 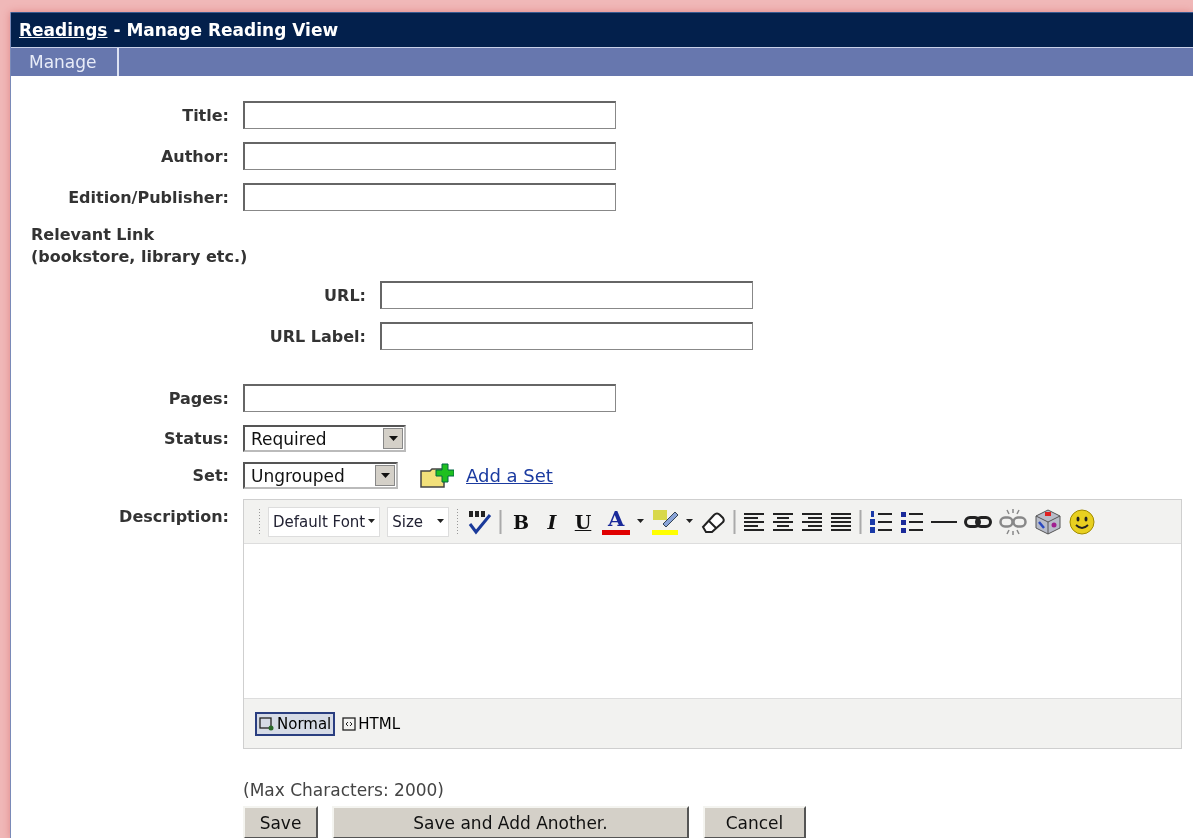 What do you see at coordinates (320, 475) in the screenshot?
I see `dropdown: Ungrouped` at bounding box center [320, 475].